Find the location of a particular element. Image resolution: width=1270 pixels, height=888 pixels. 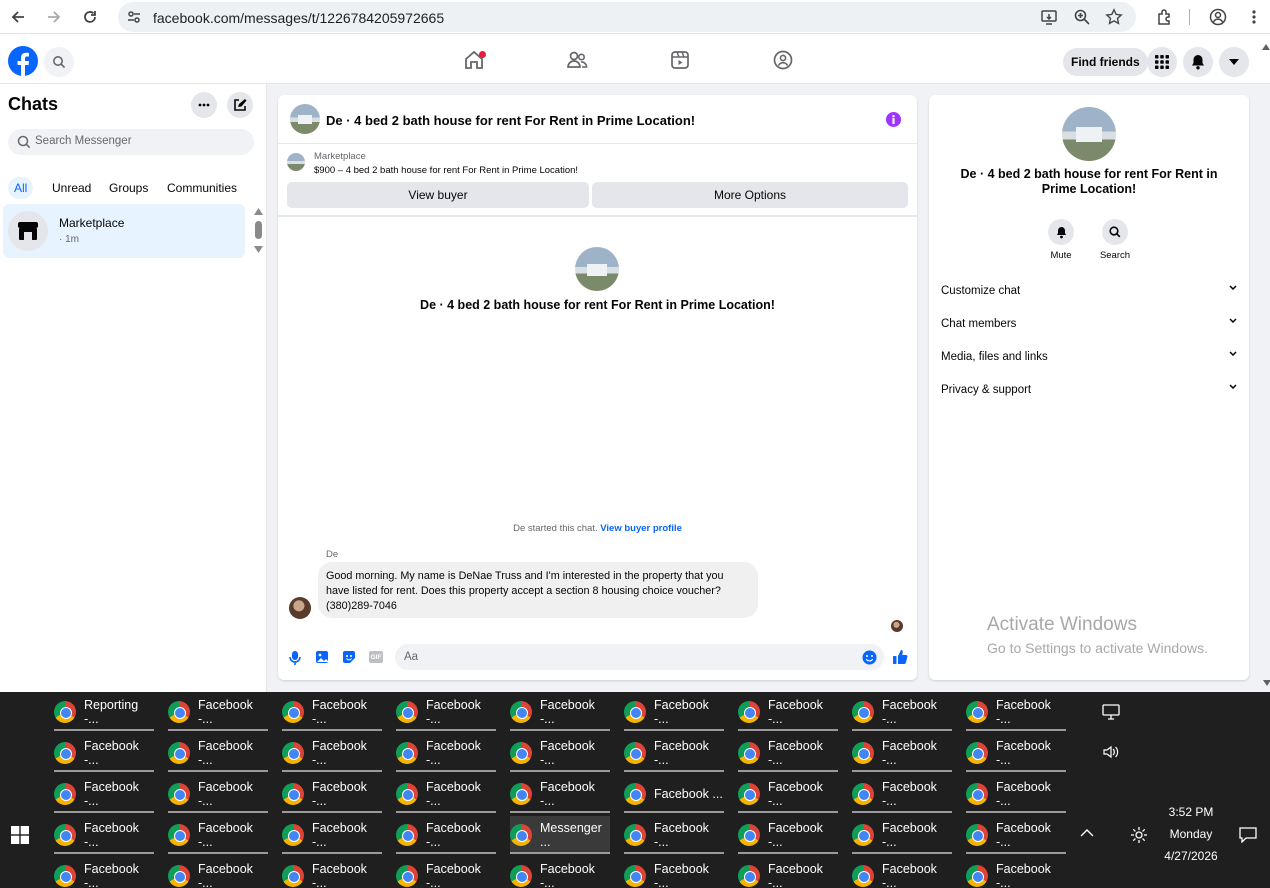

clock-date: 4/27/2026 is located at coordinates (1191, 856).